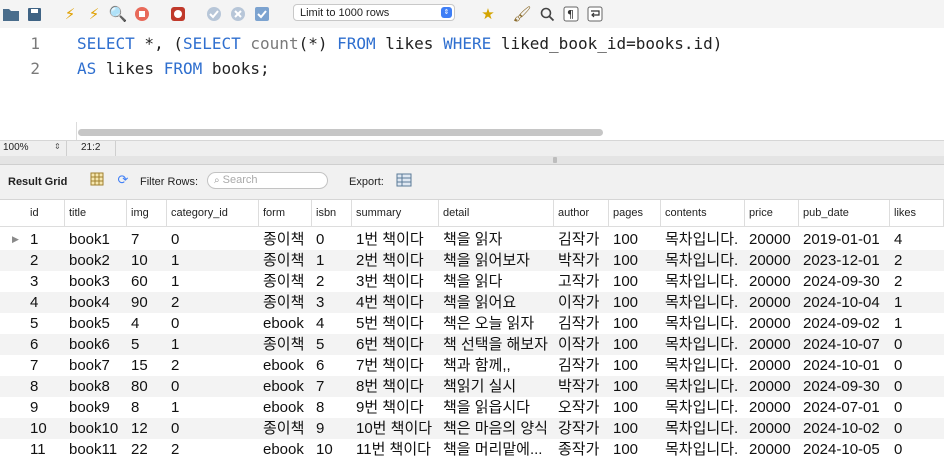 This screenshot has width=944, height=472. What do you see at coordinates (581, 344) in the screenshot?
I see `table-cell: 이작가` at bounding box center [581, 344].